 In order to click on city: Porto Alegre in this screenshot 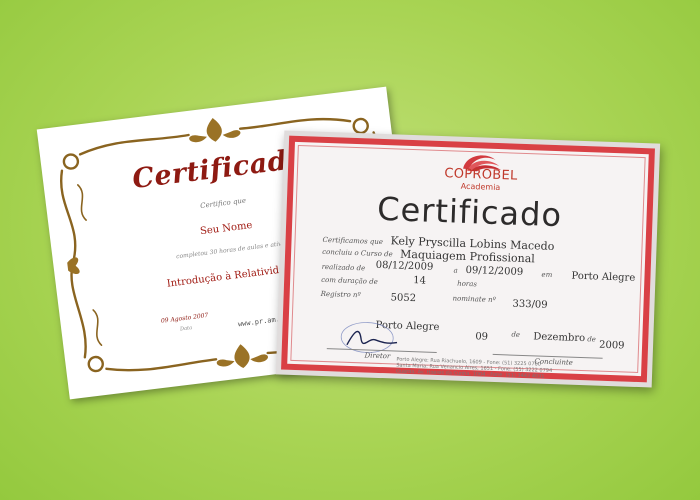, I will do `click(603, 277)`.